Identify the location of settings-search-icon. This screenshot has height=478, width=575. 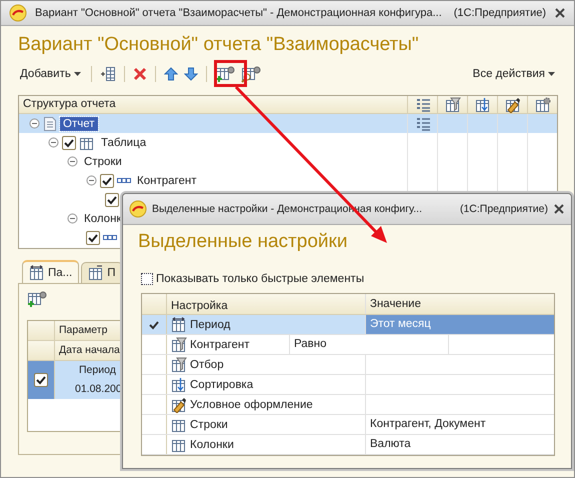
(250, 74).